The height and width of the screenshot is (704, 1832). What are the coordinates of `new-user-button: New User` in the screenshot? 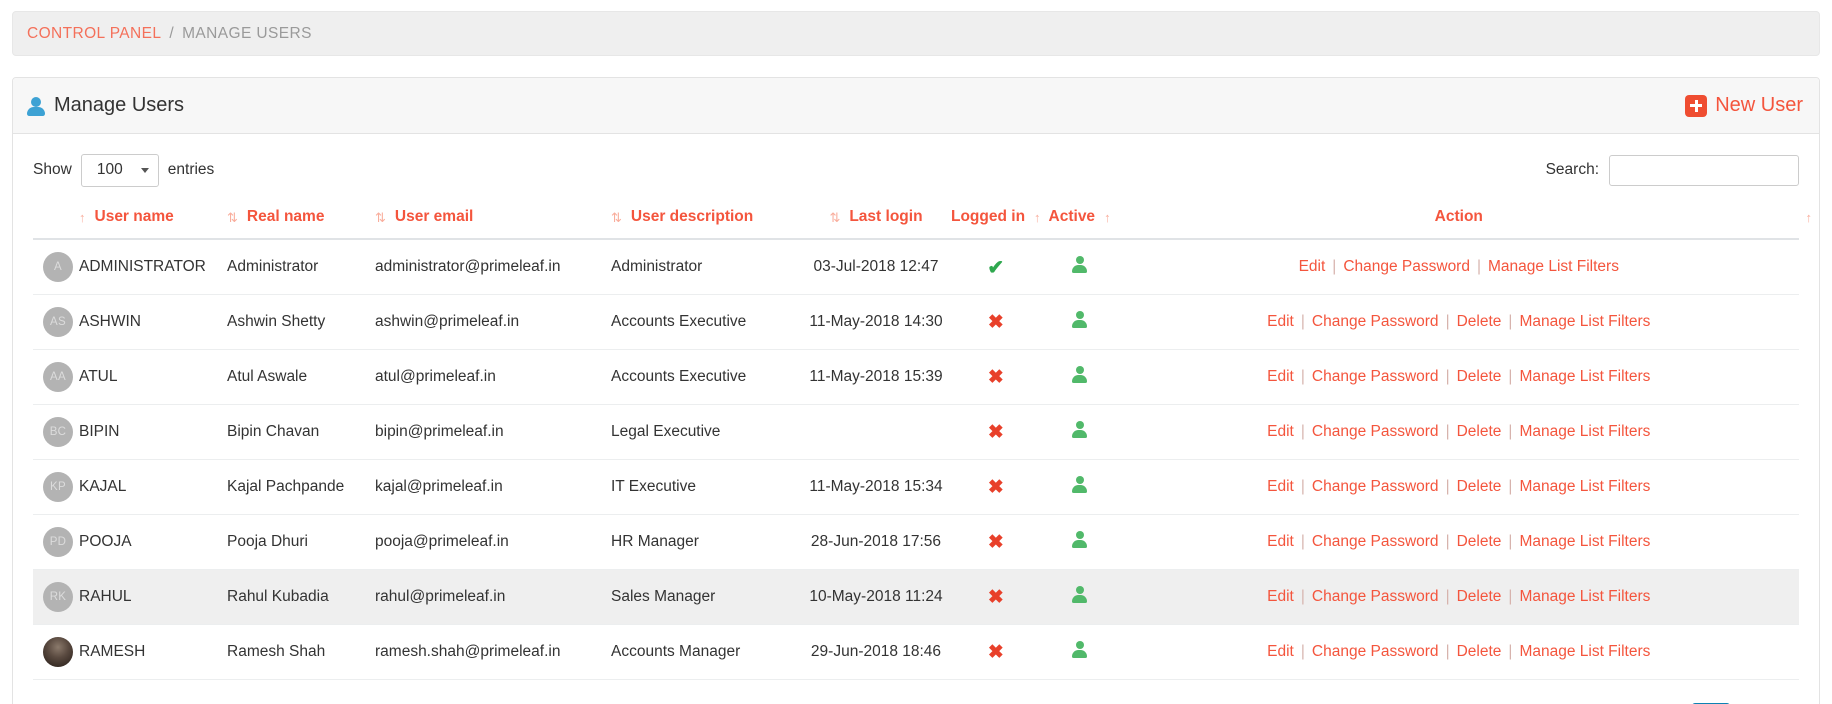 It's located at (1744, 105).